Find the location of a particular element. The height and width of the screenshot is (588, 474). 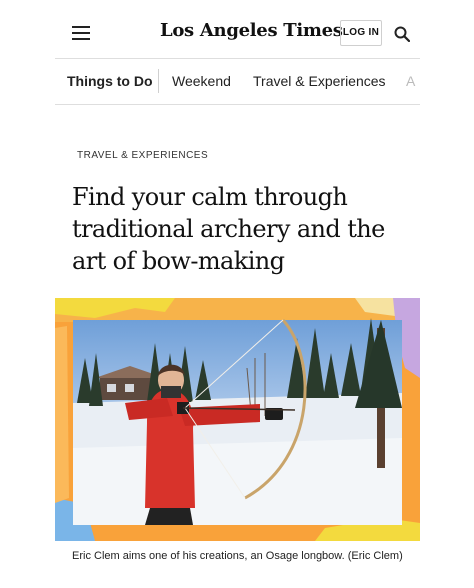

nav-item-things-to-do: Things to Do is located at coordinates (110, 81).